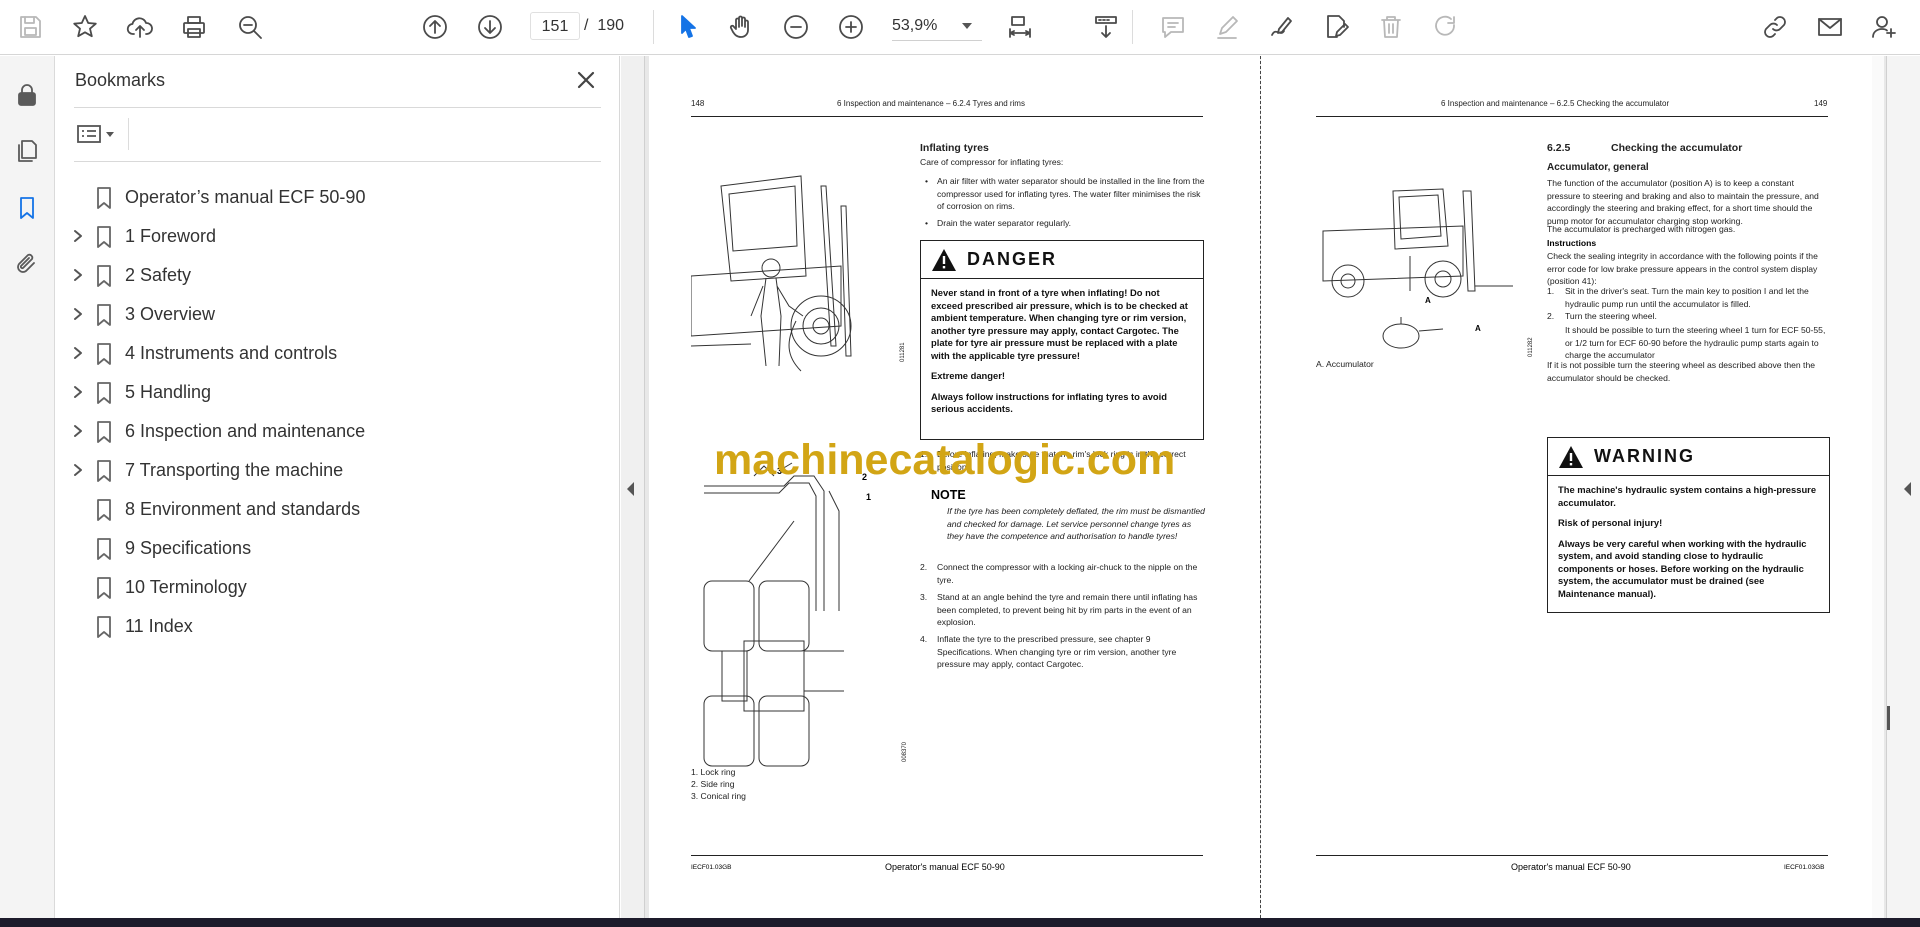 The image size is (1920, 927). What do you see at coordinates (1106, 27) in the screenshot?
I see `scroll-mode-icon` at bounding box center [1106, 27].